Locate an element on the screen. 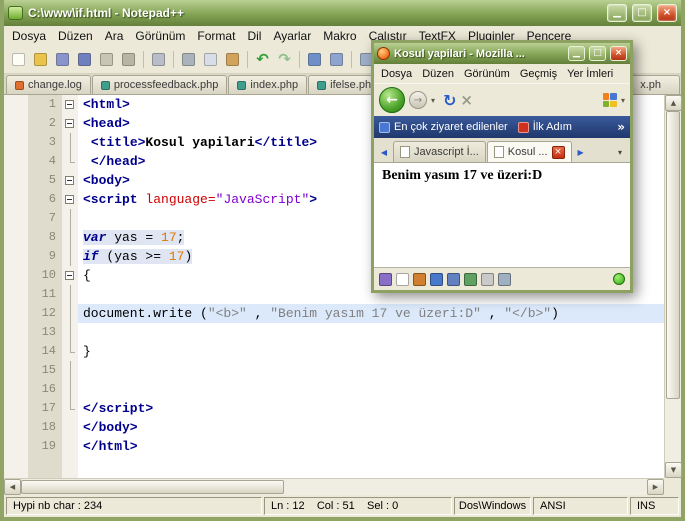 This screenshot has height=521, width=685. tab-scroll-right-button: ▶ is located at coordinates (581, 152).